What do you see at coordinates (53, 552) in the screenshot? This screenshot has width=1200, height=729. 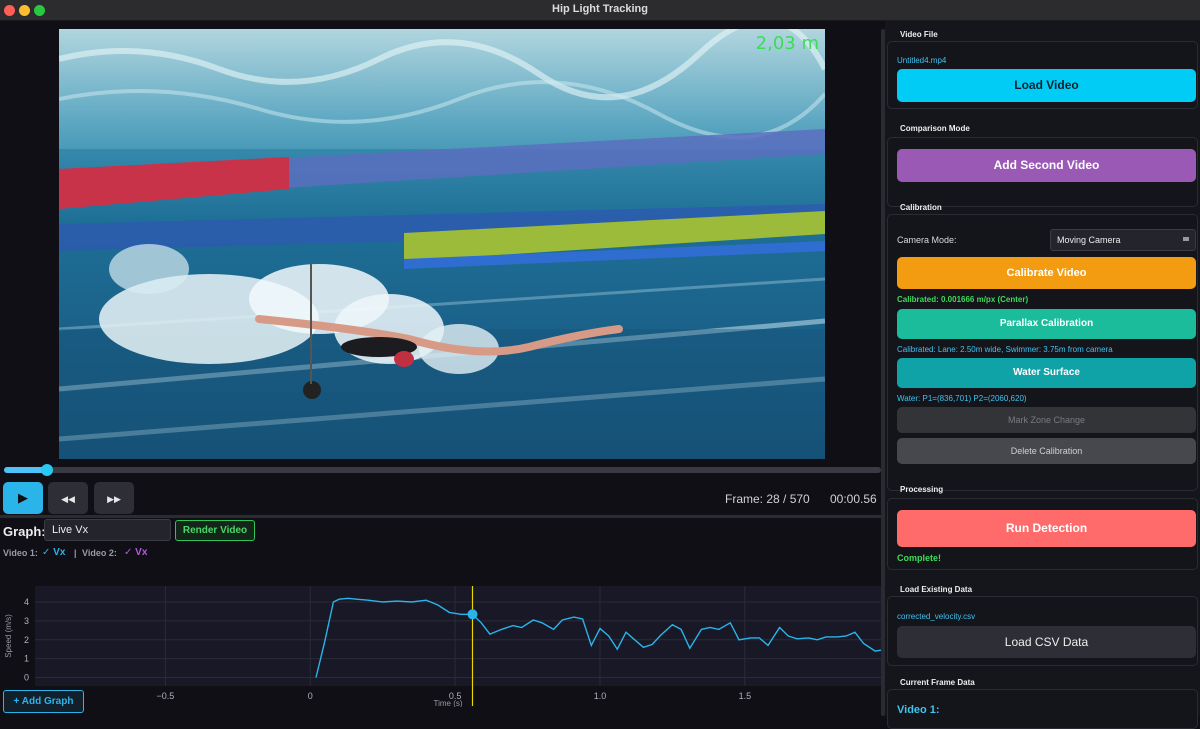 I see `video1-vx-checkbox: ✓ Vx` at bounding box center [53, 552].